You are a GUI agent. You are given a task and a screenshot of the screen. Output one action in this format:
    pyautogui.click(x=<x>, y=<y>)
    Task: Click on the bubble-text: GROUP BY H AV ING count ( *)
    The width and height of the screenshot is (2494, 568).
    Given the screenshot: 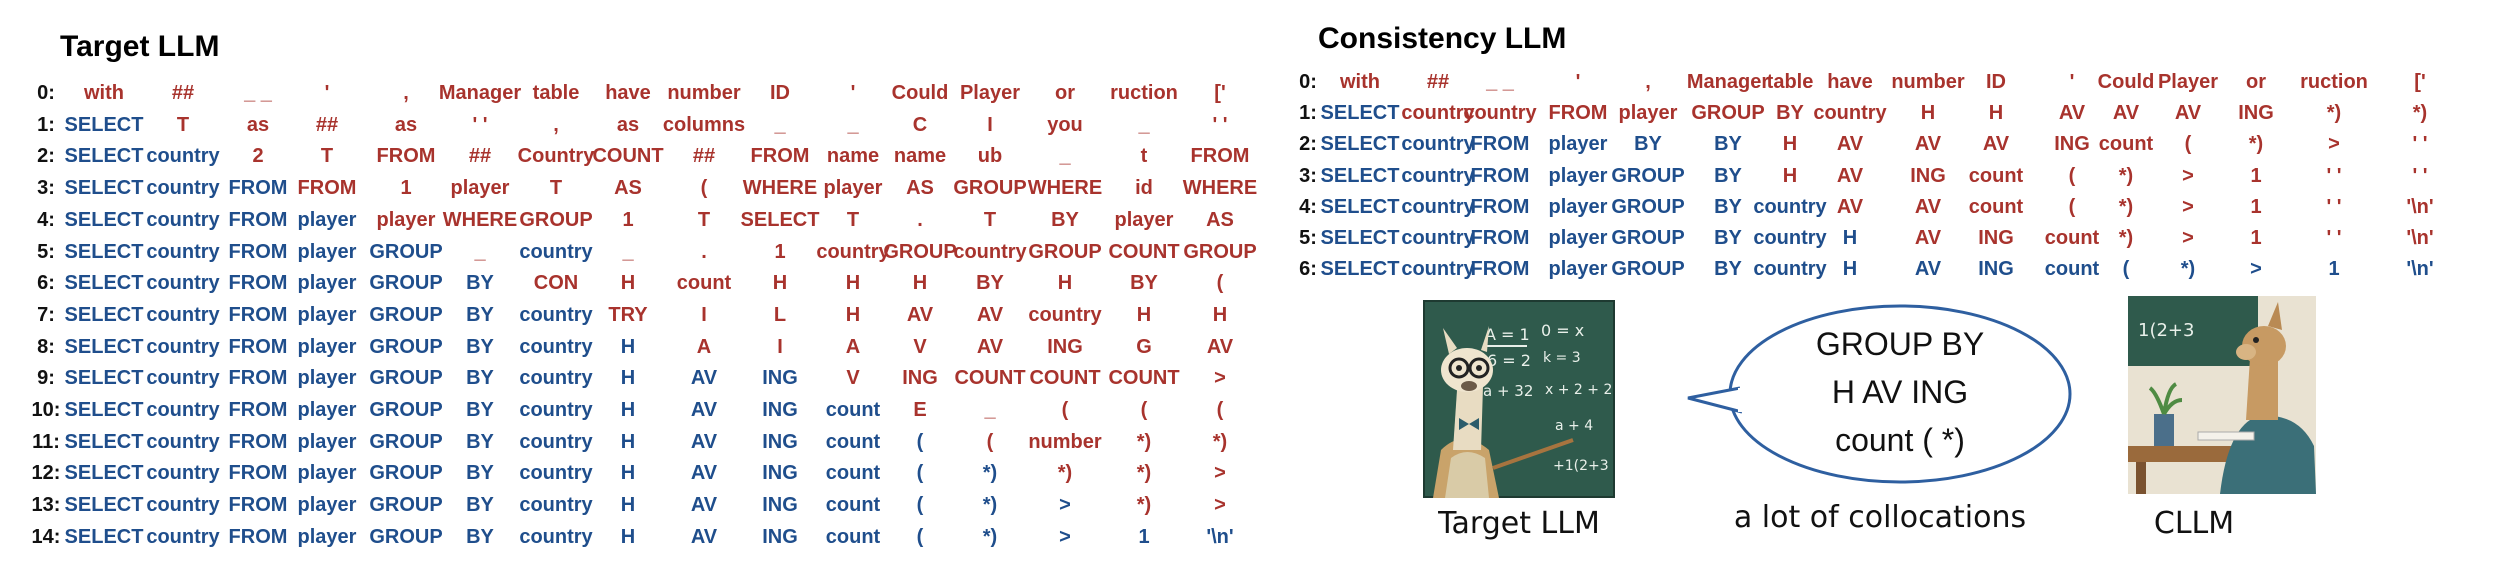 What is the action you would take?
    pyautogui.click(x=1900, y=392)
    